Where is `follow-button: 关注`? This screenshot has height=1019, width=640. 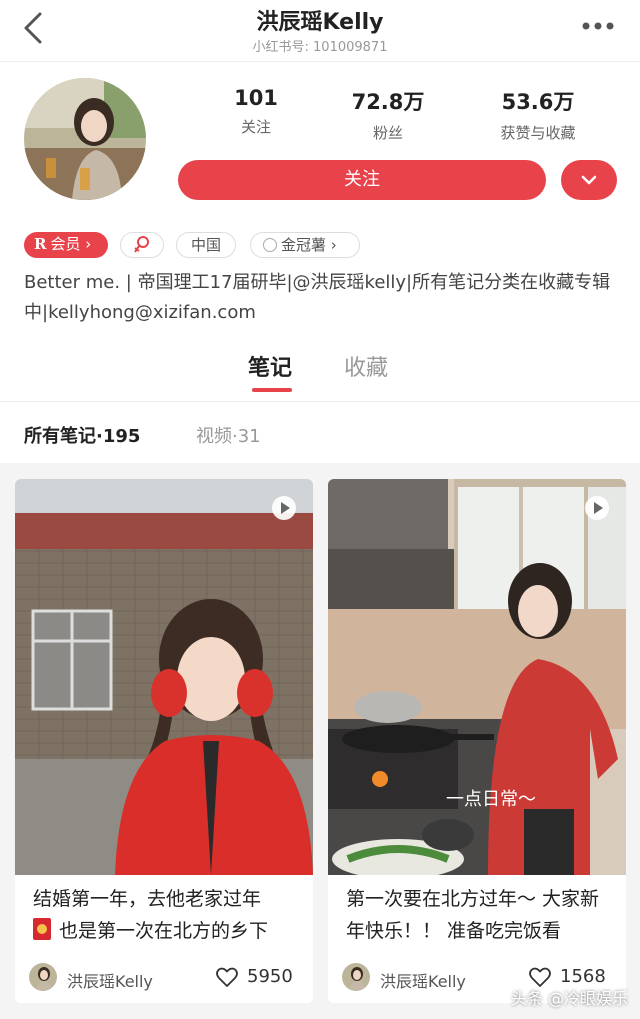
follow-button: 关注 is located at coordinates (362, 180).